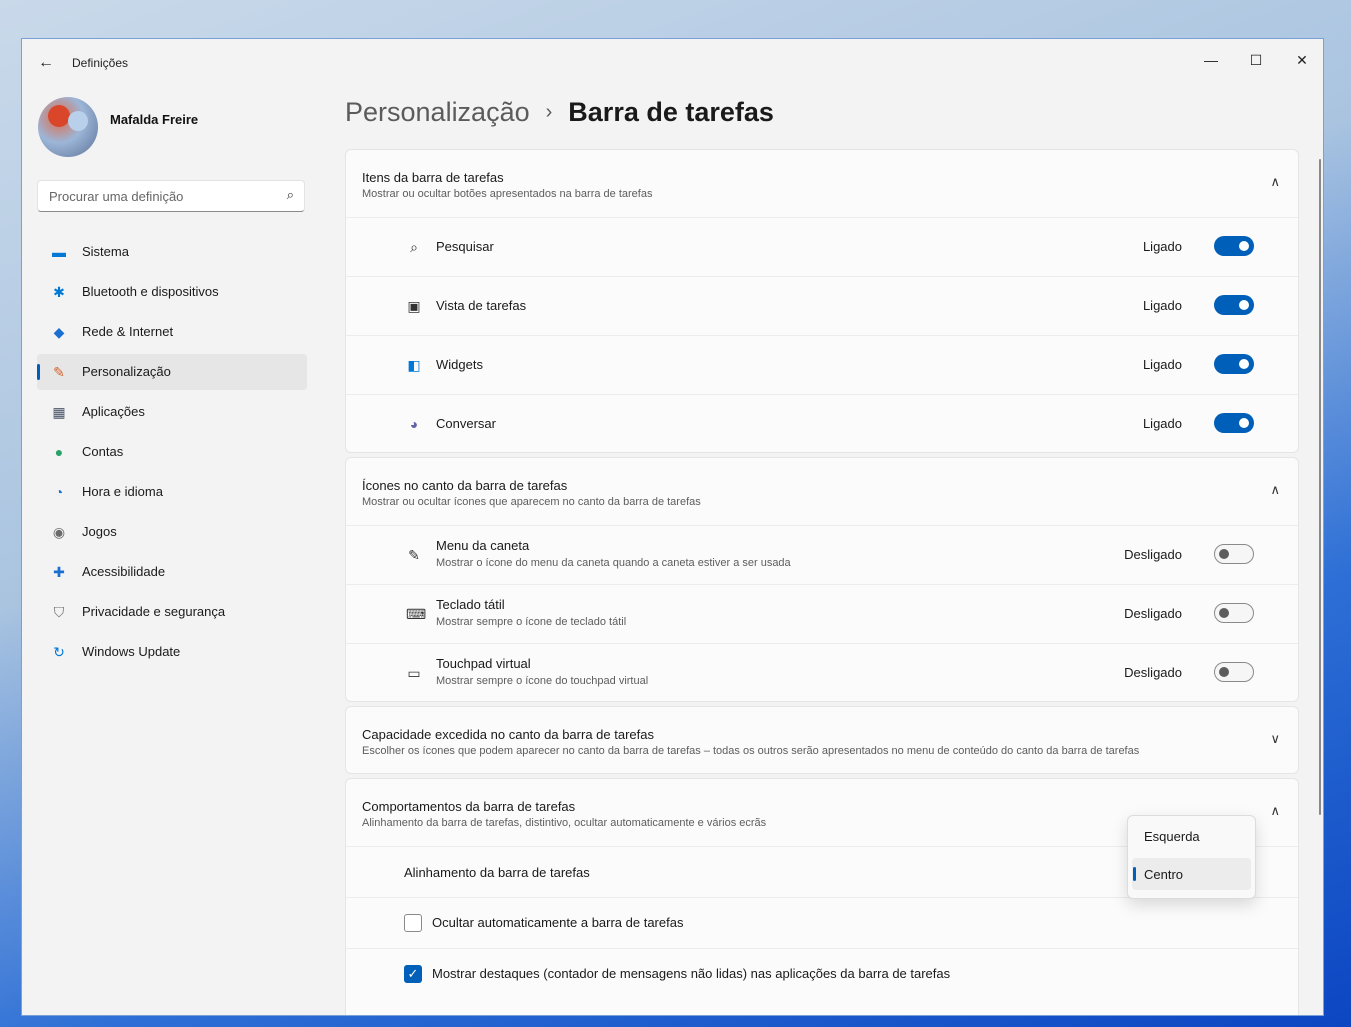 The height and width of the screenshot is (1027, 1351). What do you see at coordinates (128, 331) in the screenshot?
I see `sidebar-item-label: Rede & Internet` at bounding box center [128, 331].